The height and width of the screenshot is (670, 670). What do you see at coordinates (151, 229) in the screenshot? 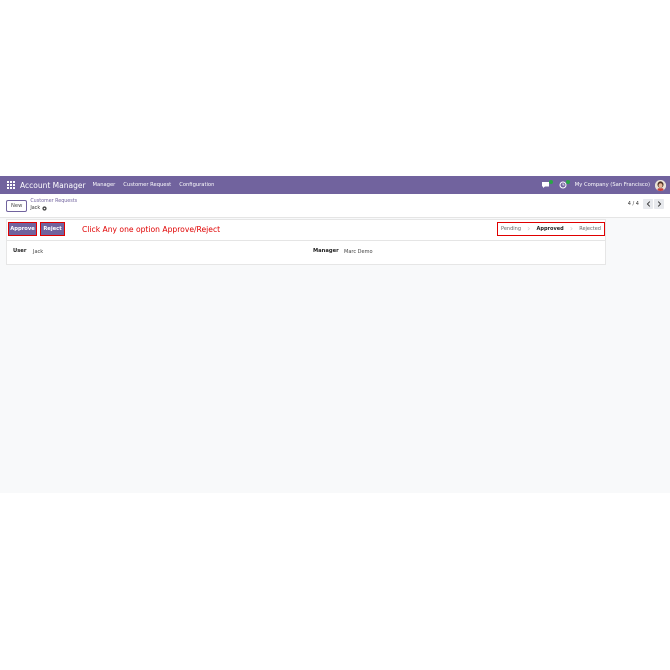
I see `instruction-annotation: Click Any one option Approve/Reject` at bounding box center [151, 229].